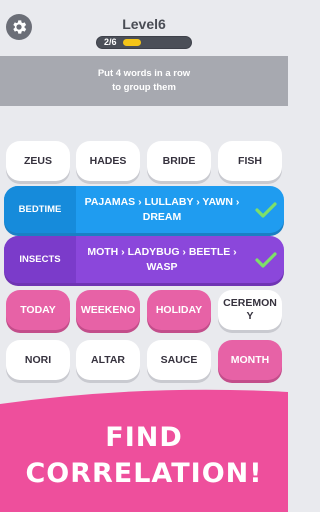 This screenshot has width=320, height=512. What do you see at coordinates (144, 24) in the screenshot?
I see `level-title: Level6` at bounding box center [144, 24].